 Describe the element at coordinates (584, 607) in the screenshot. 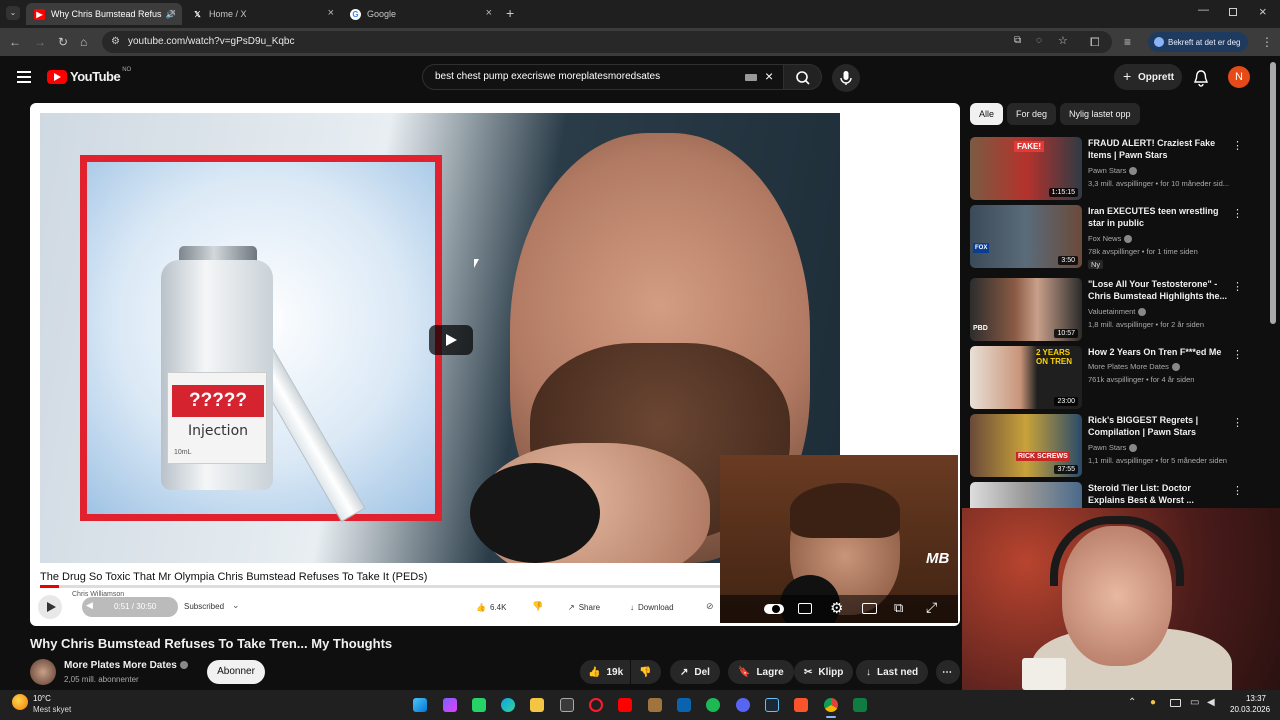

I see `share-button-small: ↗ Share` at that location.